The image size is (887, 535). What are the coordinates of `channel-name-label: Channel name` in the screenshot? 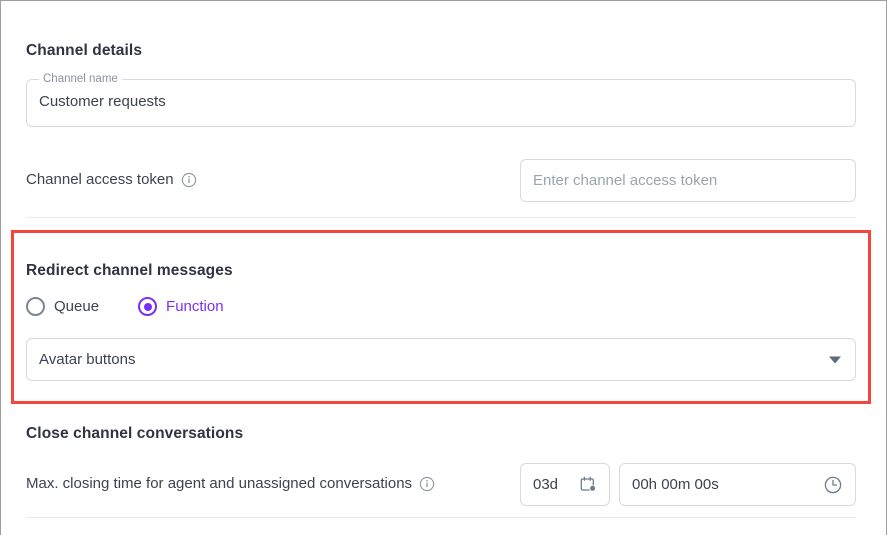 It's located at (80, 79).